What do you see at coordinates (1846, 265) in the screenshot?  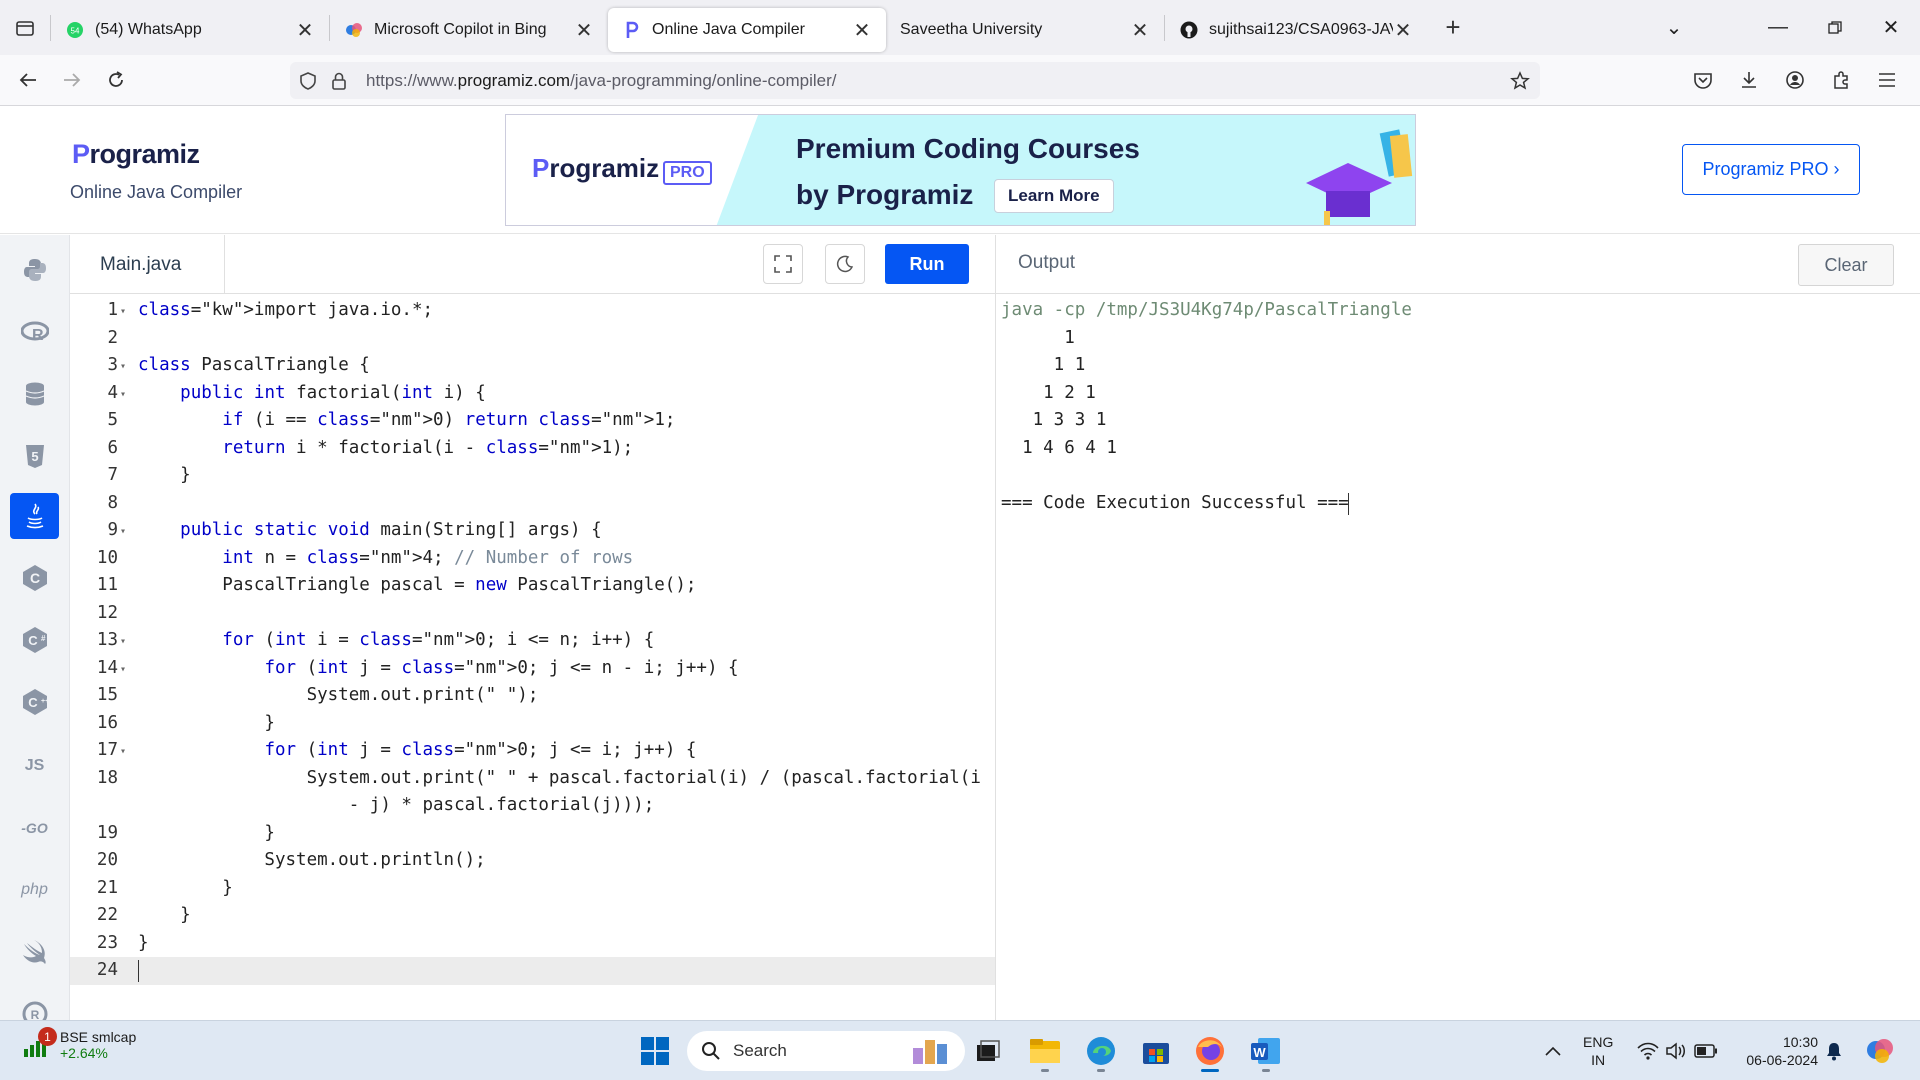 I see `clear-button: Clear` at bounding box center [1846, 265].